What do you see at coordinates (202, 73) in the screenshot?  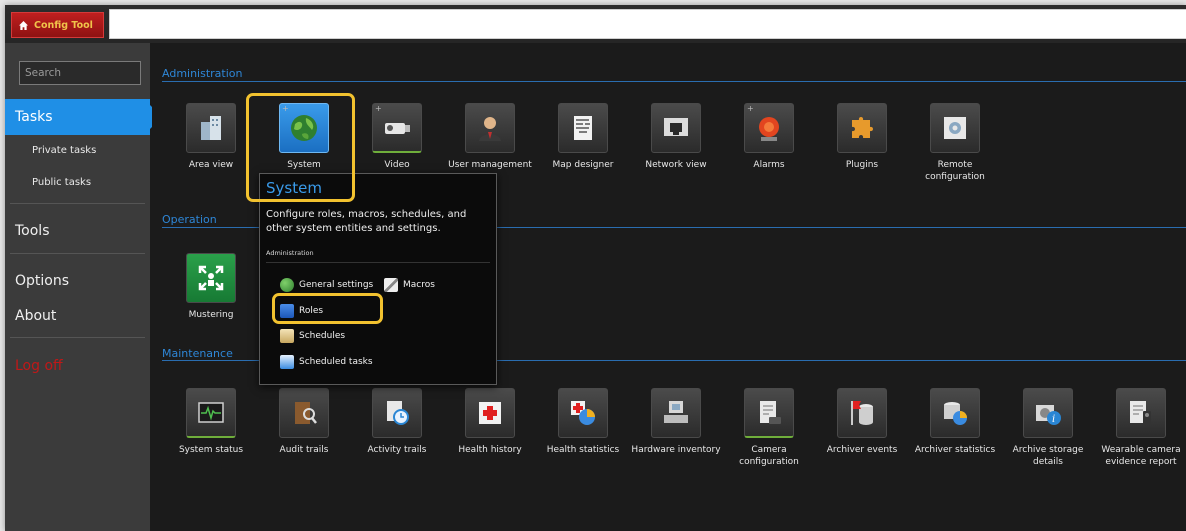 I see `section-administration: Administration` at bounding box center [202, 73].